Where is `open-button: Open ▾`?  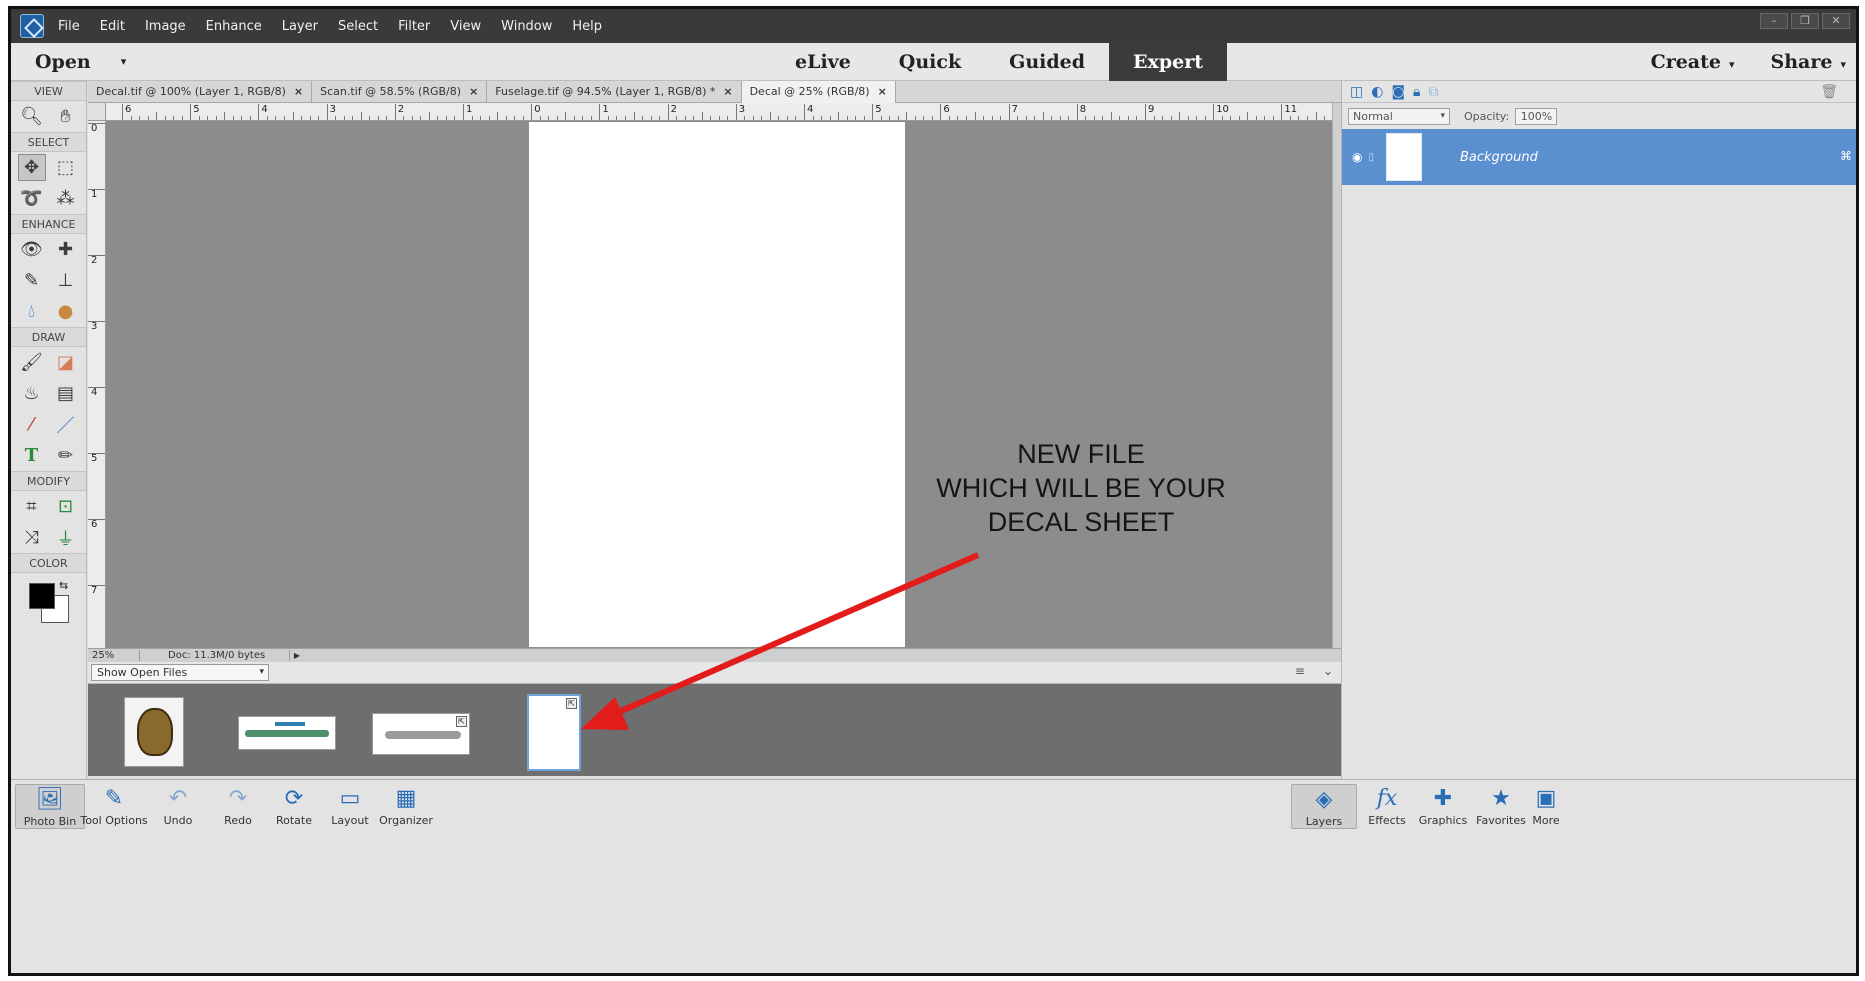
open-button: Open ▾ is located at coordinates (80, 62).